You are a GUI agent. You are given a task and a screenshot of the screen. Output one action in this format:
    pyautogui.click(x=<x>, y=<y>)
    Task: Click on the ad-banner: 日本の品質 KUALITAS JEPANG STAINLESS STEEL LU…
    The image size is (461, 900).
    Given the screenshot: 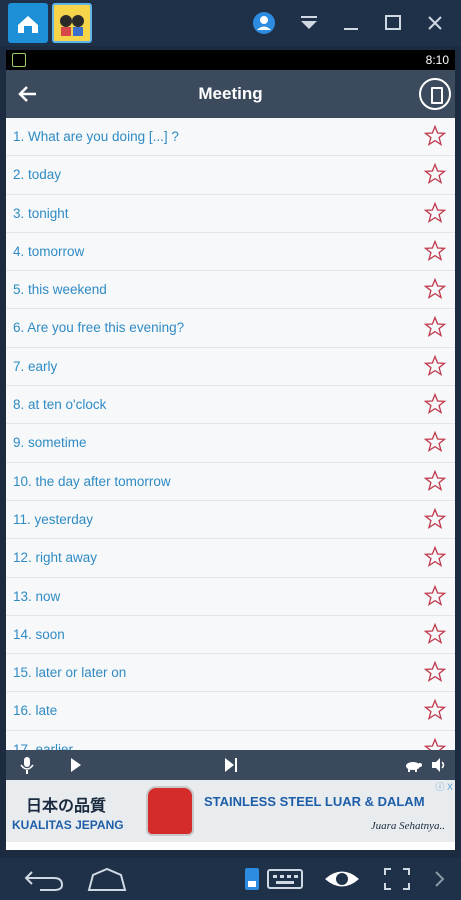 What is the action you would take?
    pyautogui.click(x=230, y=811)
    